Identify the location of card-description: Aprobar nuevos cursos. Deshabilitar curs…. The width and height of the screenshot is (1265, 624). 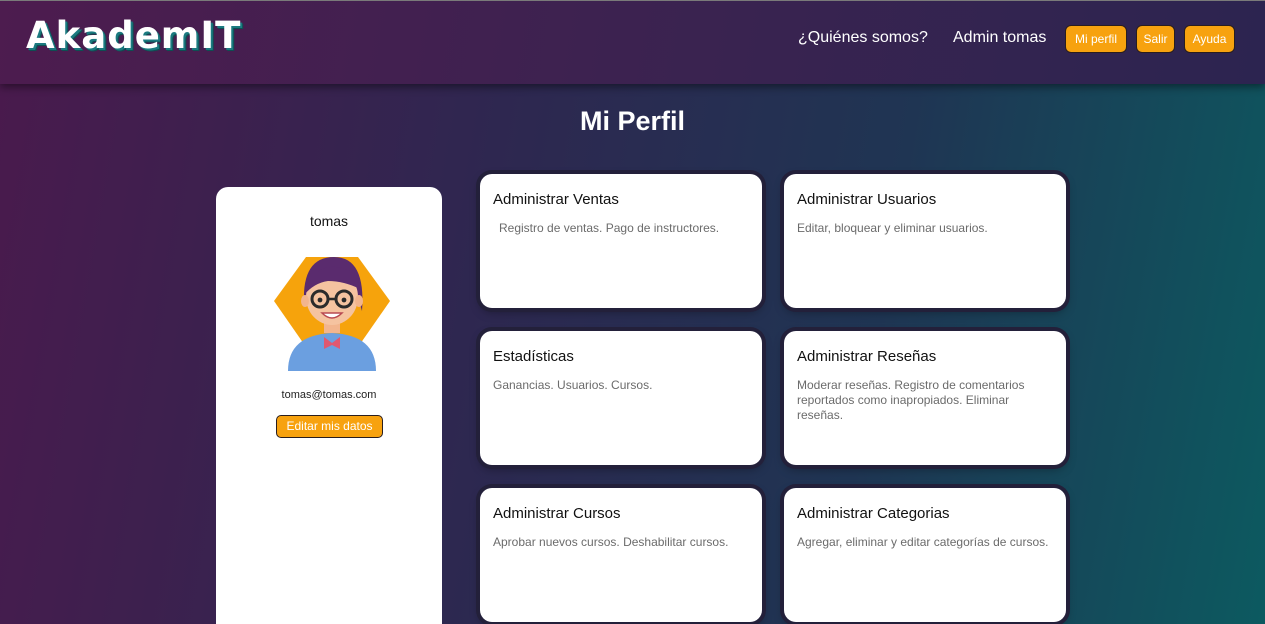
(611, 542).